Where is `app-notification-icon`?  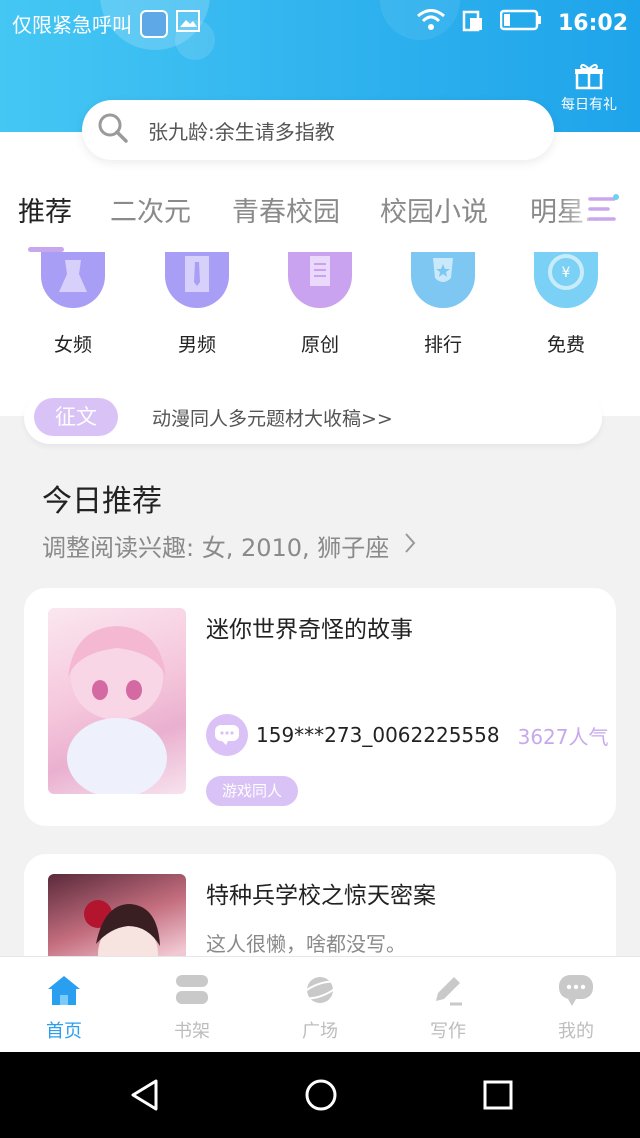
app-notification-icon is located at coordinates (154, 23).